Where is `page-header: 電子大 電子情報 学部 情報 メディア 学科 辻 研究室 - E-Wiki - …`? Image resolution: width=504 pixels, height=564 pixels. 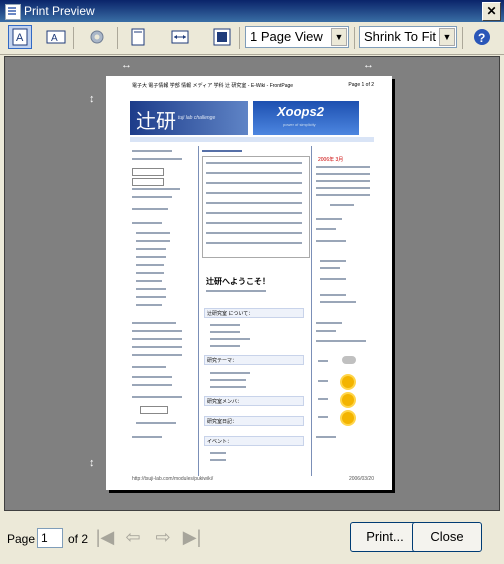
page-header: 電子大 電子情報 学部 情報 メディア 学科 辻 研究室 - E-Wiki - … is located at coordinates (253, 85).